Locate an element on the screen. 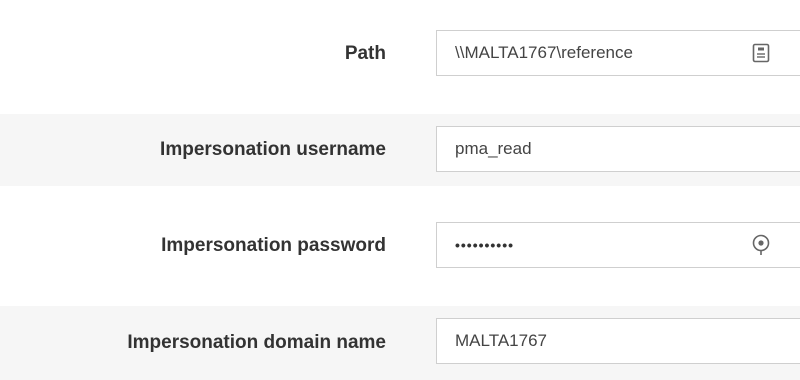 The image size is (800, 380). eye-reveal-icon is located at coordinates (761, 245).